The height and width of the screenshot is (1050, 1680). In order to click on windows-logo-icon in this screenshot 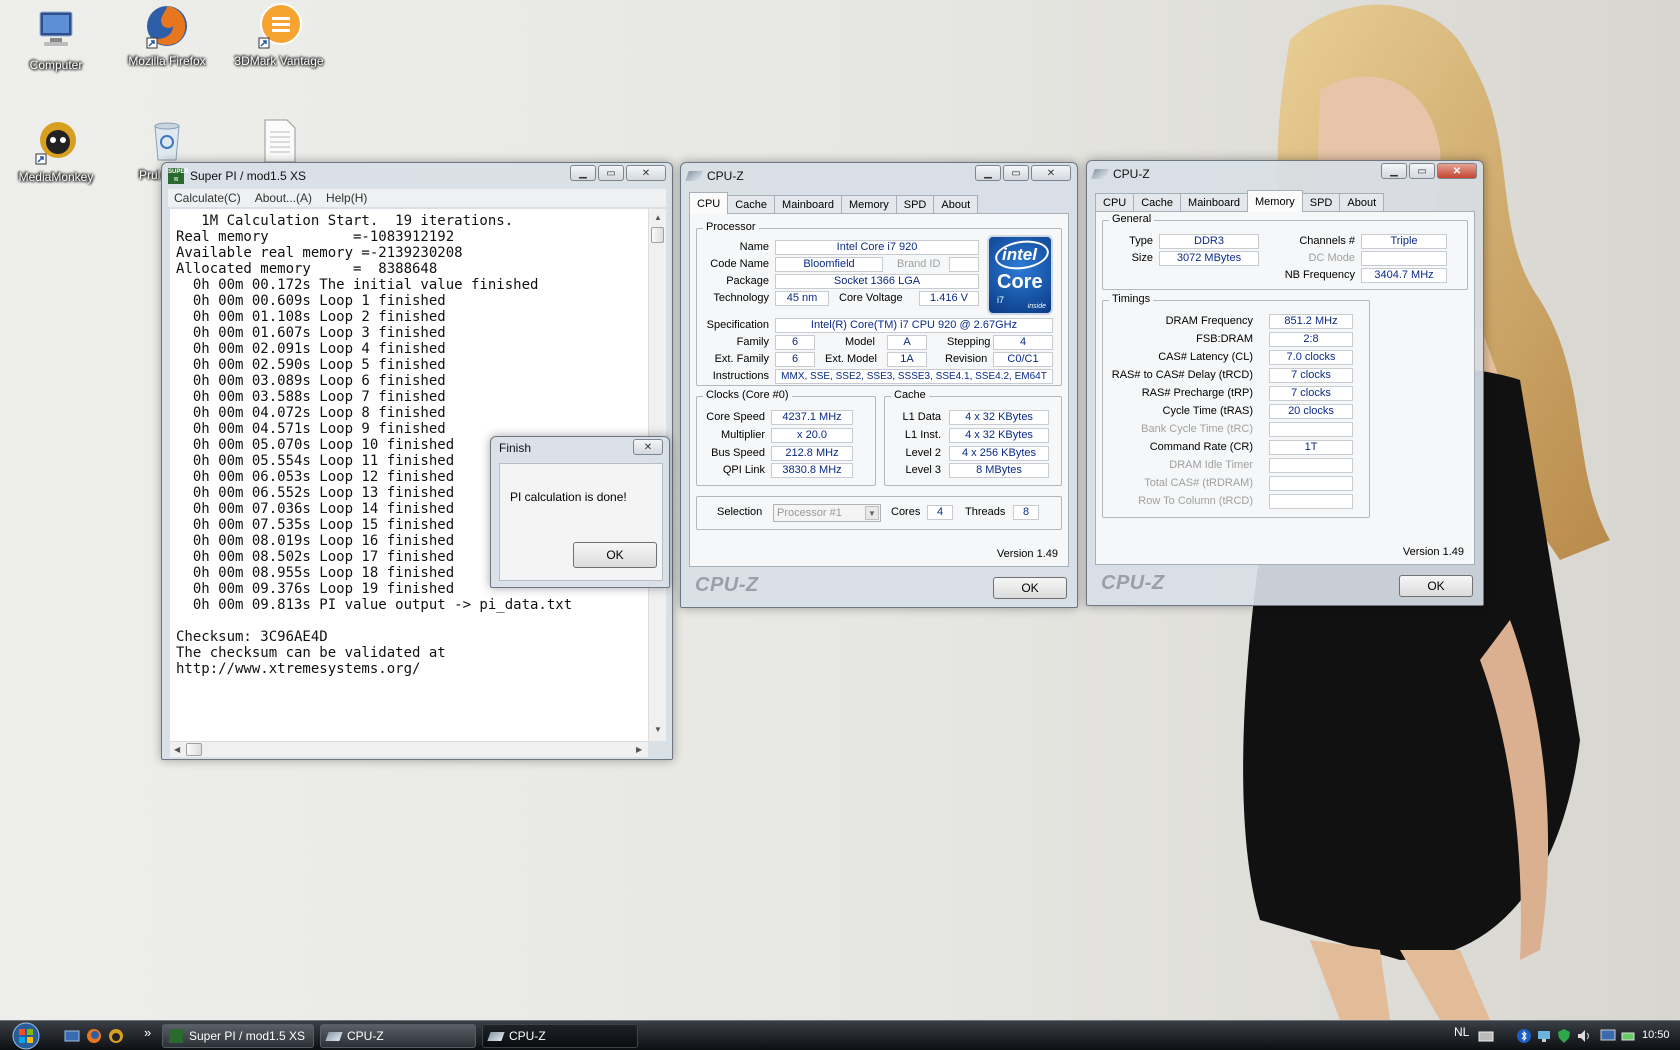, I will do `click(26, 1036)`.